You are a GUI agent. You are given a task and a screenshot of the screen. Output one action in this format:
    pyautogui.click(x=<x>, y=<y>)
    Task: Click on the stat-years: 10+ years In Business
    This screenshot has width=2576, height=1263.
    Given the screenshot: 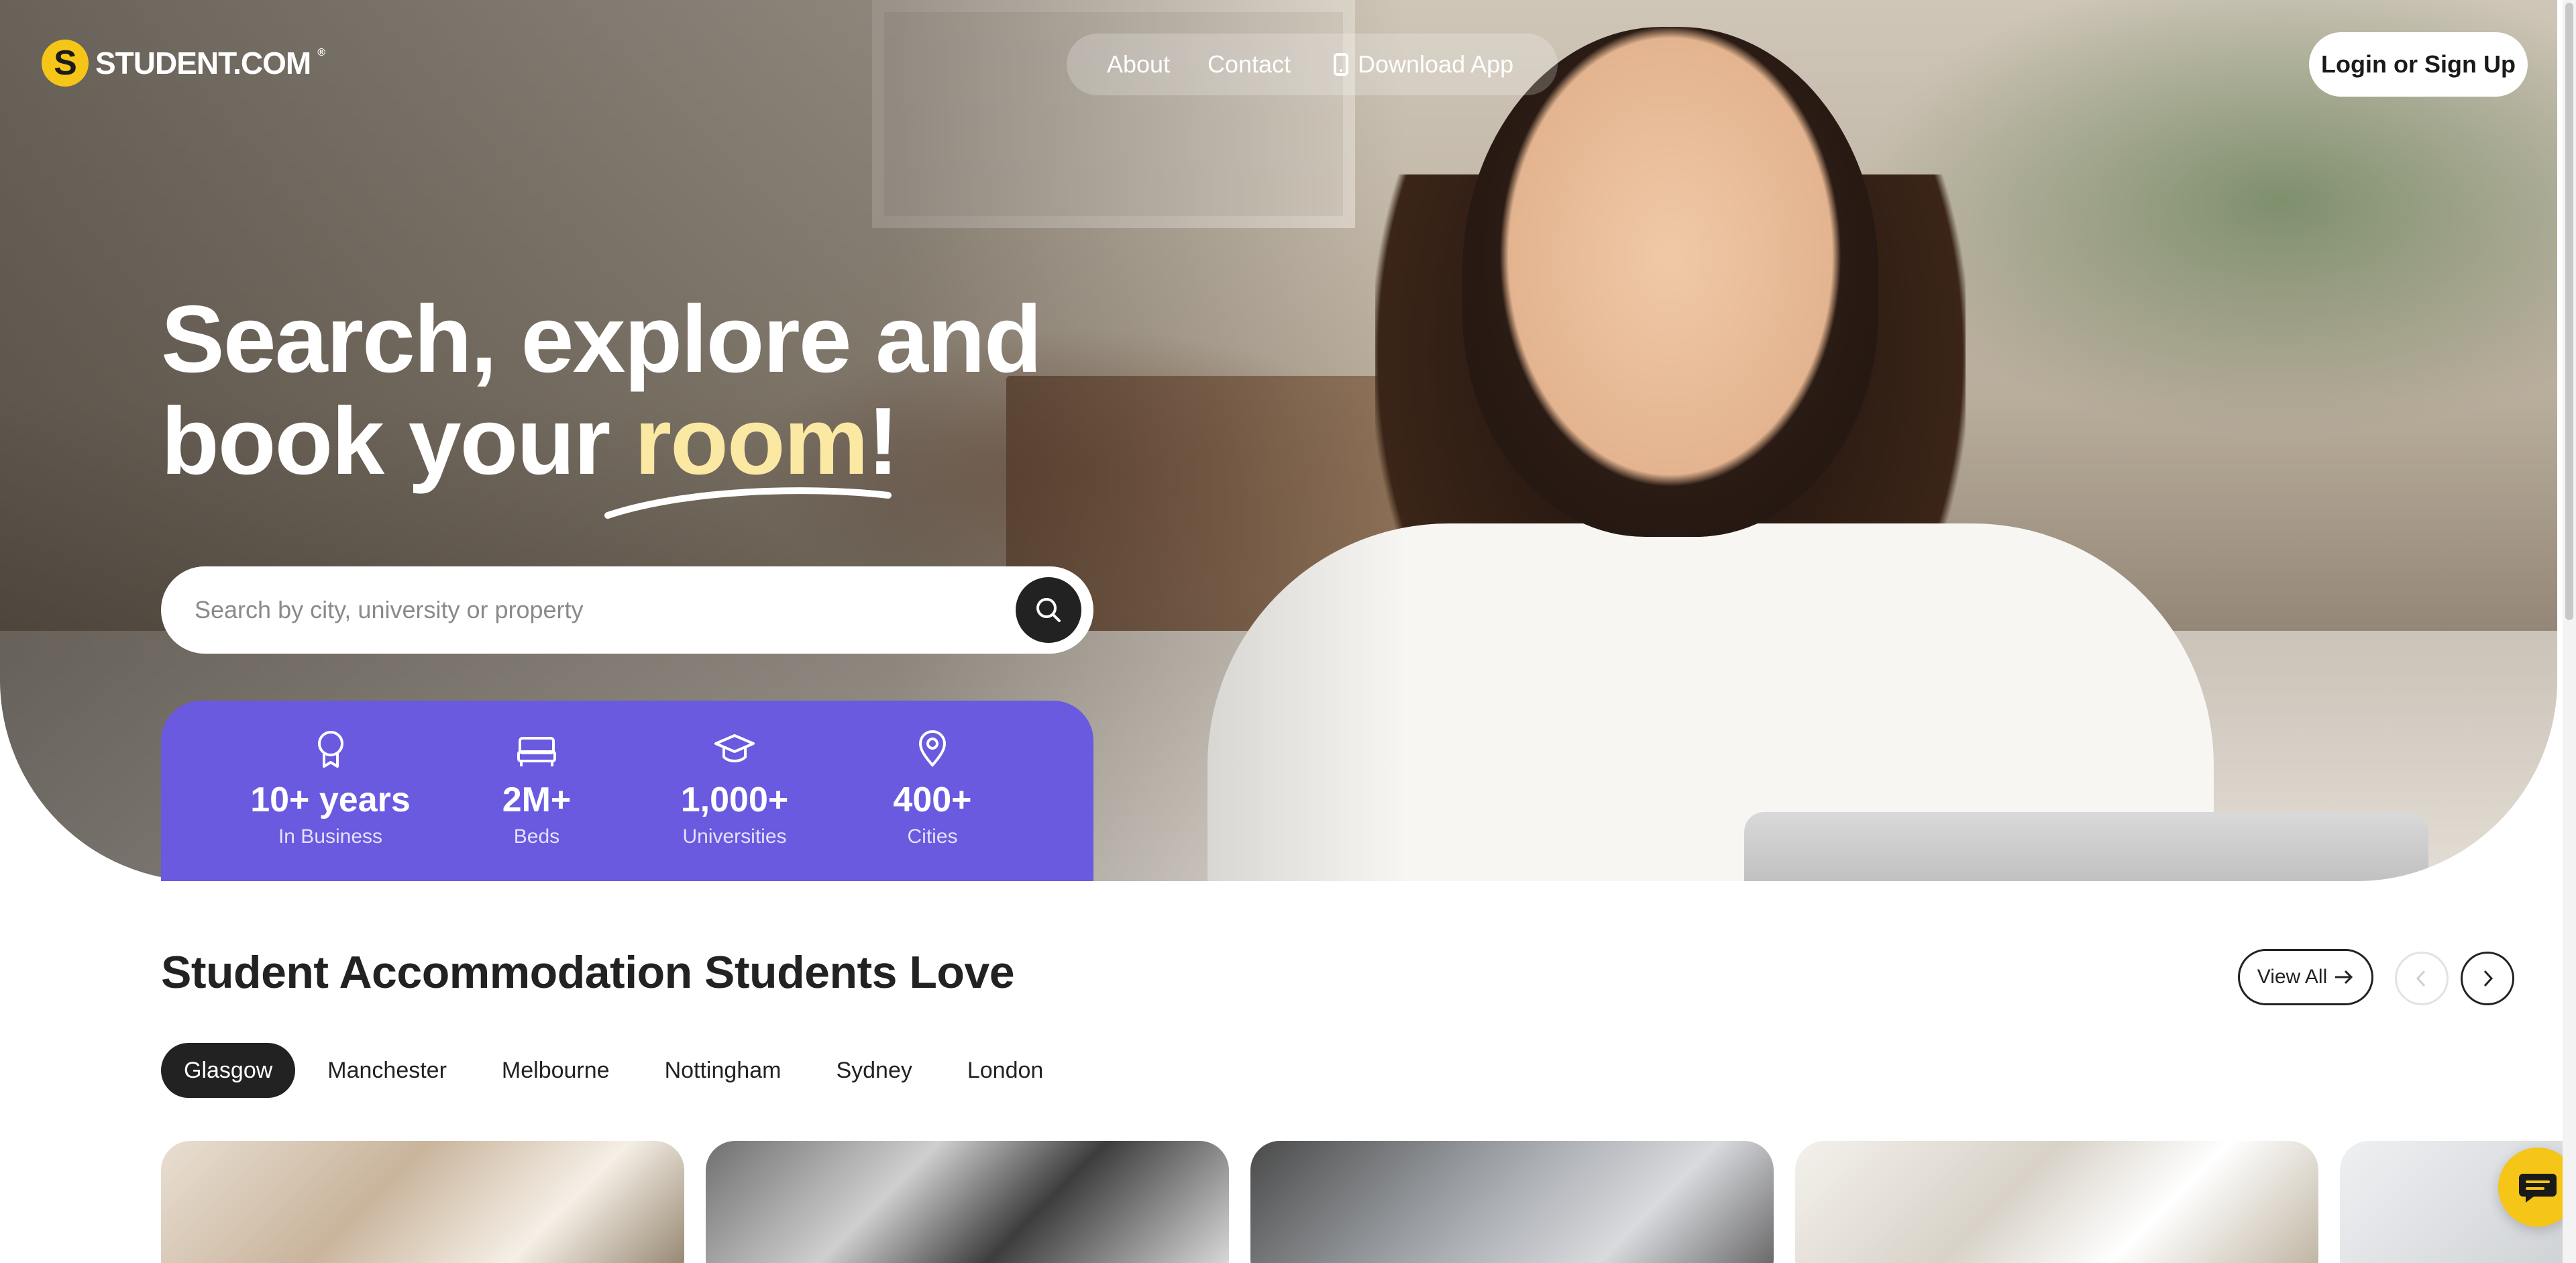 What is the action you would take?
    pyautogui.click(x=330, y=805)
    